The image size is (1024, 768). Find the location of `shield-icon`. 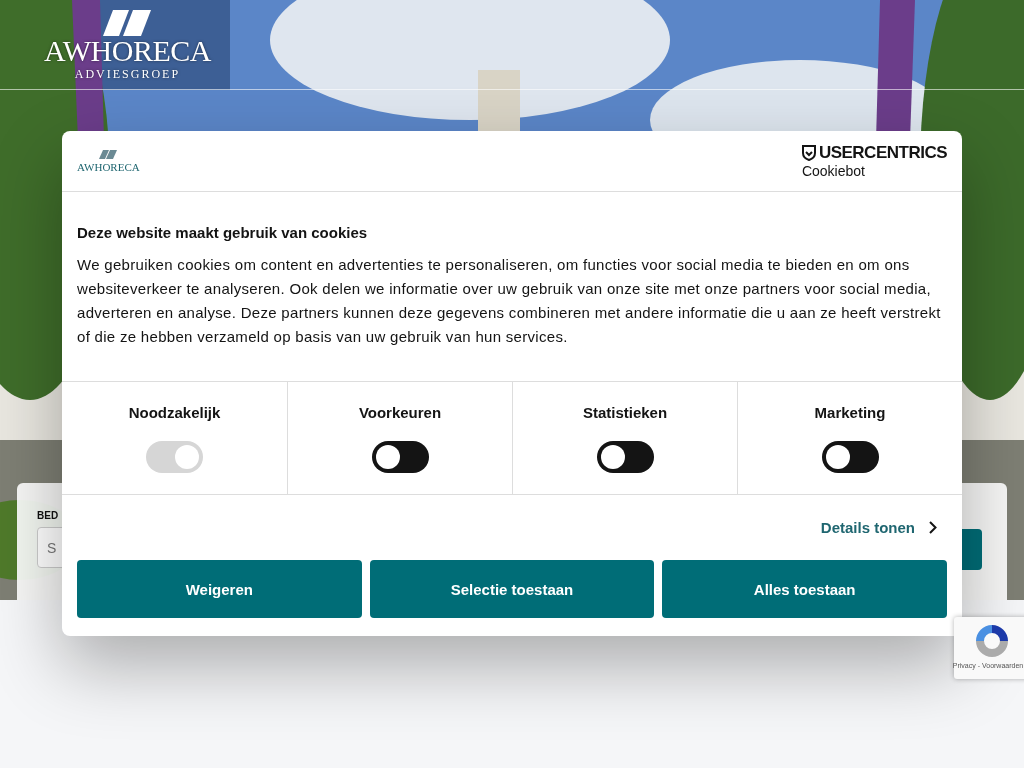

shield-icon is located at coordinates (808, 153).